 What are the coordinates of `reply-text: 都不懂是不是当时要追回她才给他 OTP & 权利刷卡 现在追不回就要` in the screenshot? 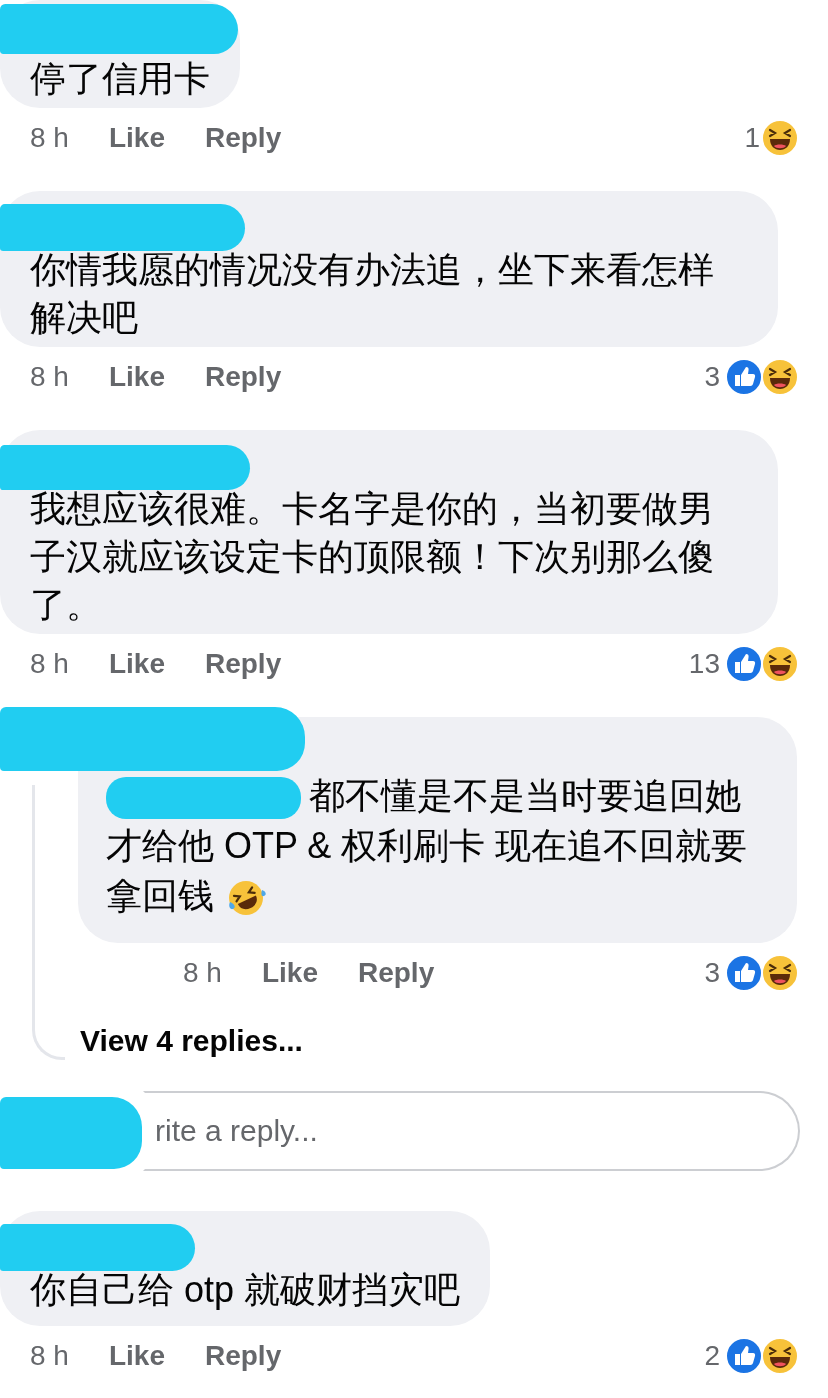 It's located at (427, 820).